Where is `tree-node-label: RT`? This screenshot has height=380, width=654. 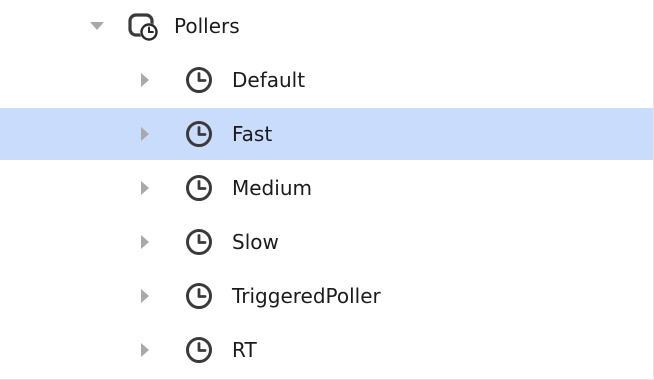
tree-node-label: RT is located at coordinates (244, 350).